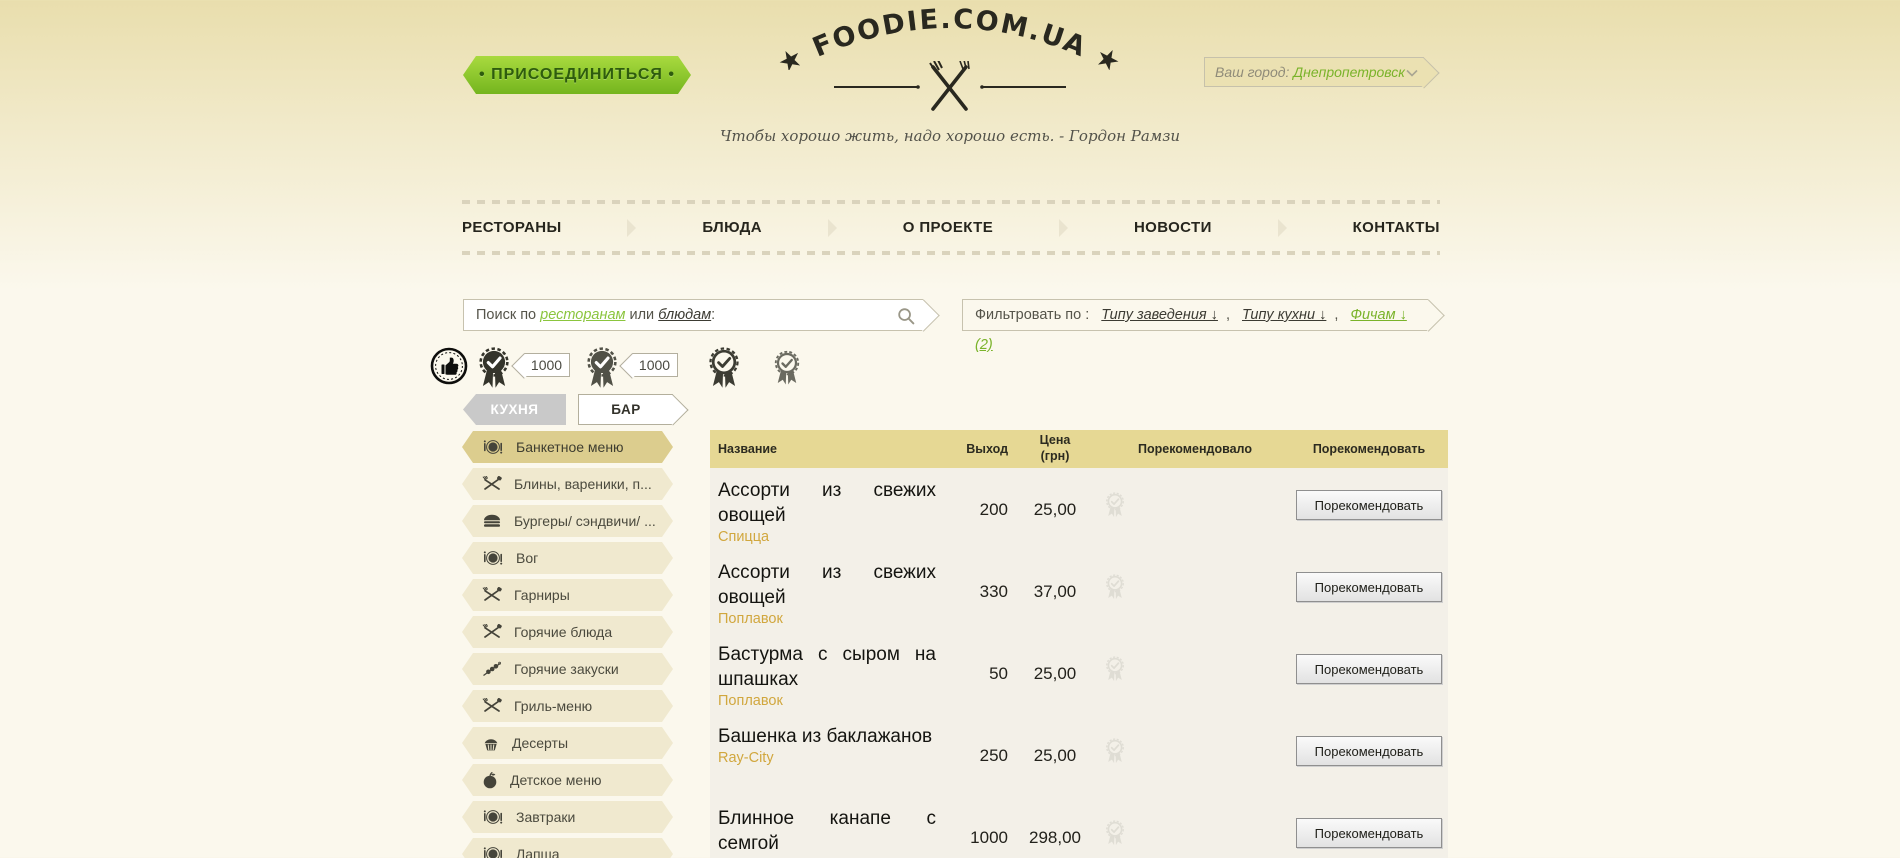 The height and width of the screenshot is (858, 1900). I want to click on sidebar-item-label: Горячие закуски, so click(566, 669).